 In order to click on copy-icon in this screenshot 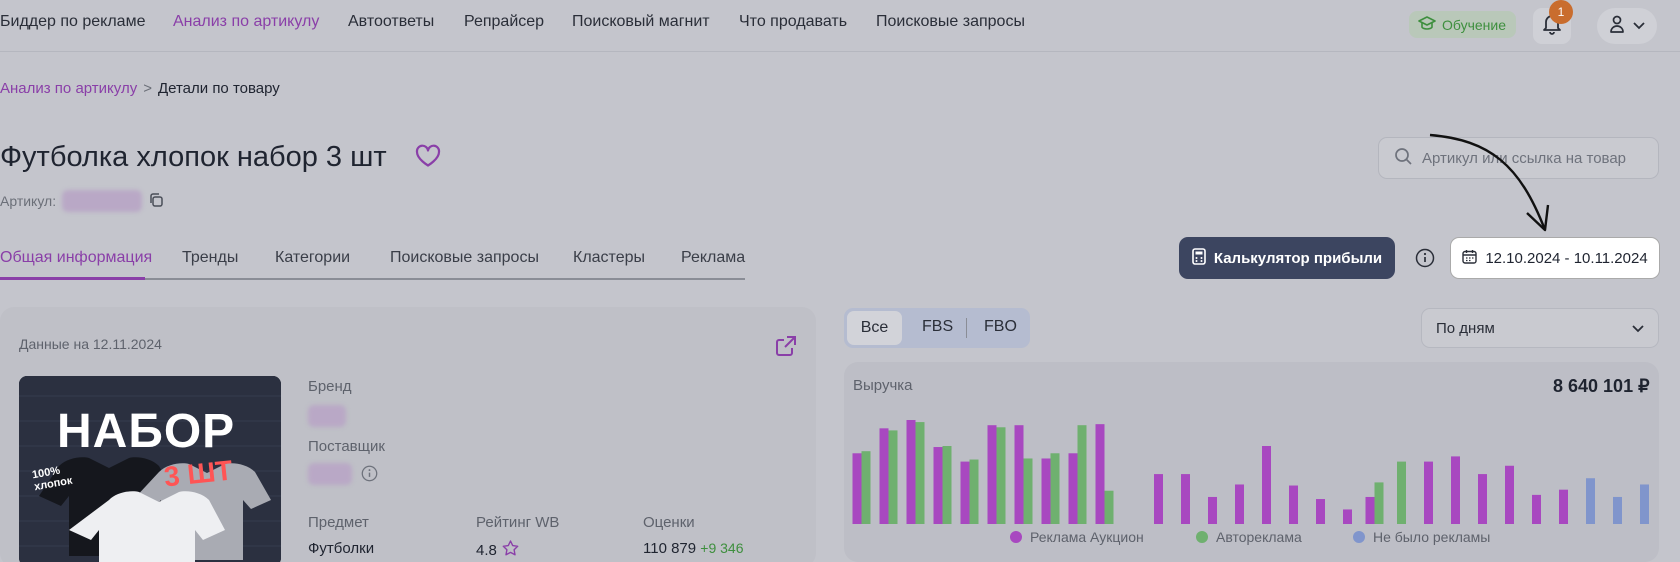, I will do `click(156, 201)`.